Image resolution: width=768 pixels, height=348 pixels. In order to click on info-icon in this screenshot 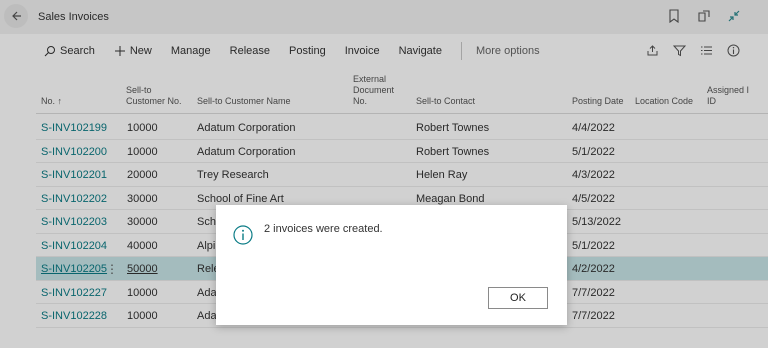, I will do `click(243, 235)`.